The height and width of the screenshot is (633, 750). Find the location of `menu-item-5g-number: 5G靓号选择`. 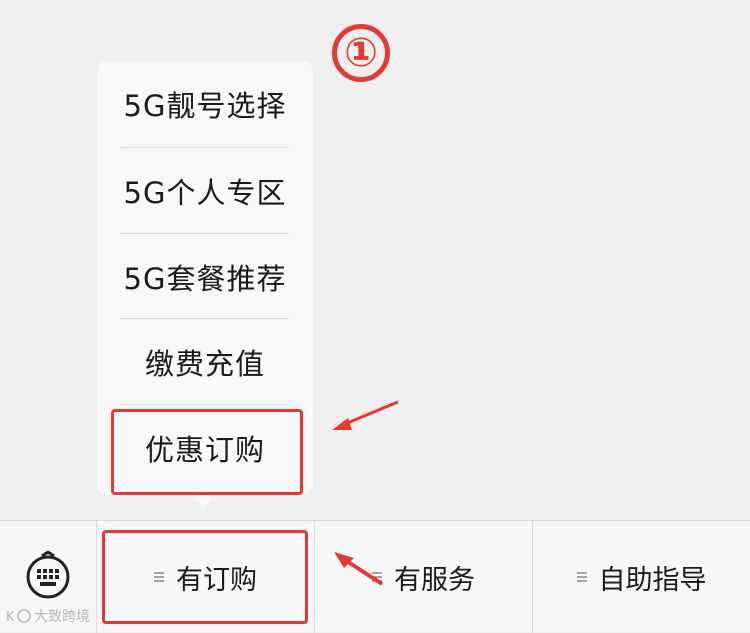

menu-item-5g-number: 5G靓号选择 is located at coordinates (205, 104).